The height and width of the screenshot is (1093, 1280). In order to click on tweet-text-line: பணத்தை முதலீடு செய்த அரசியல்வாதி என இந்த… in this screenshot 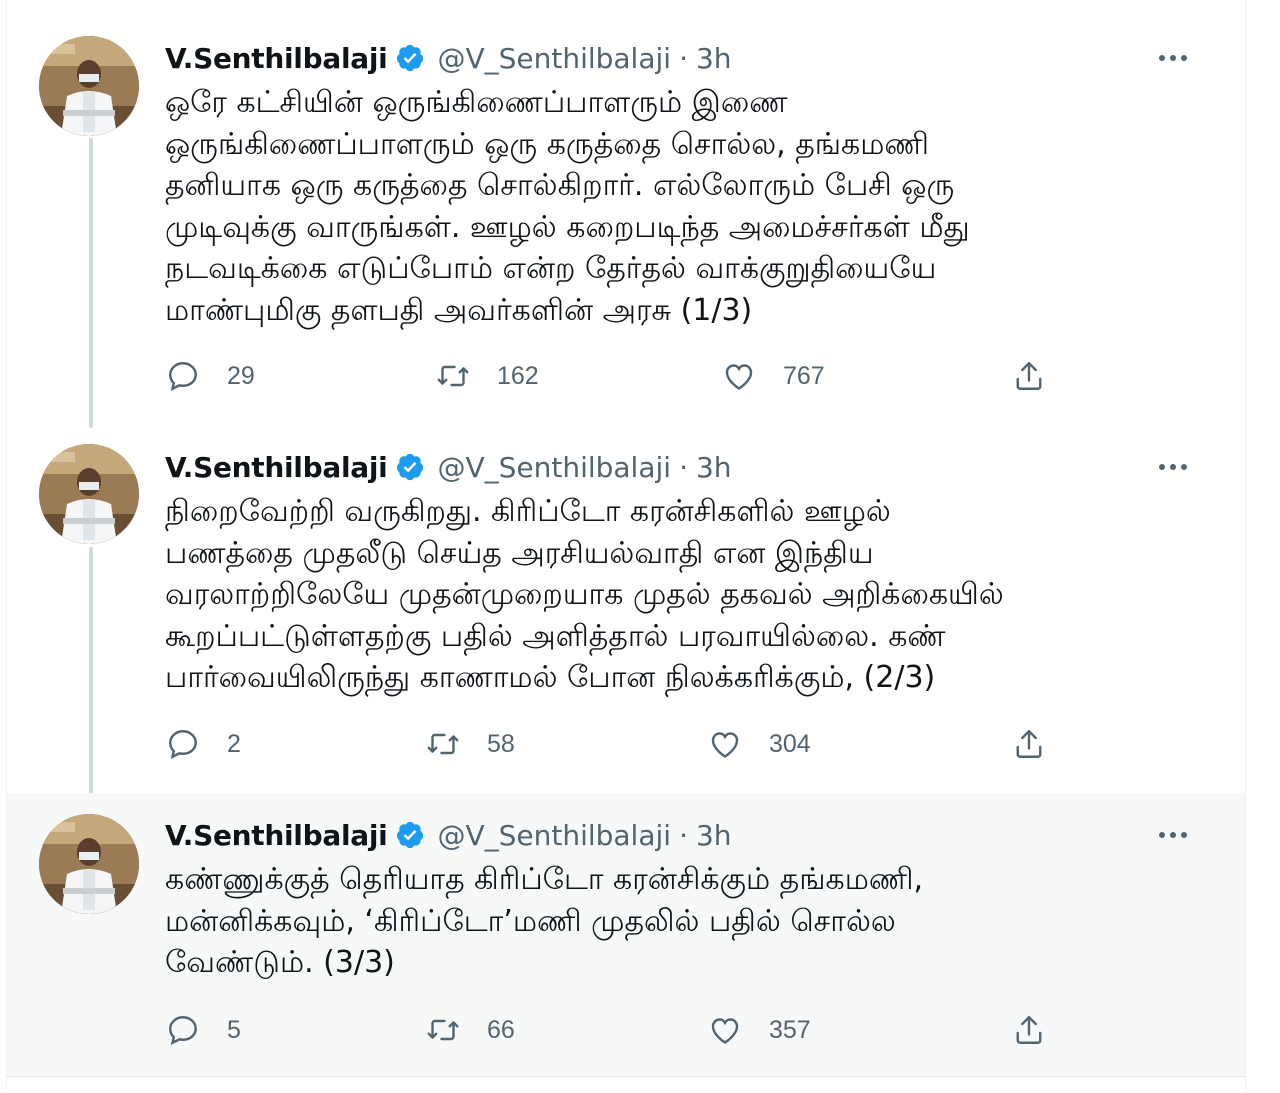, I will do `click(519, 553)`.